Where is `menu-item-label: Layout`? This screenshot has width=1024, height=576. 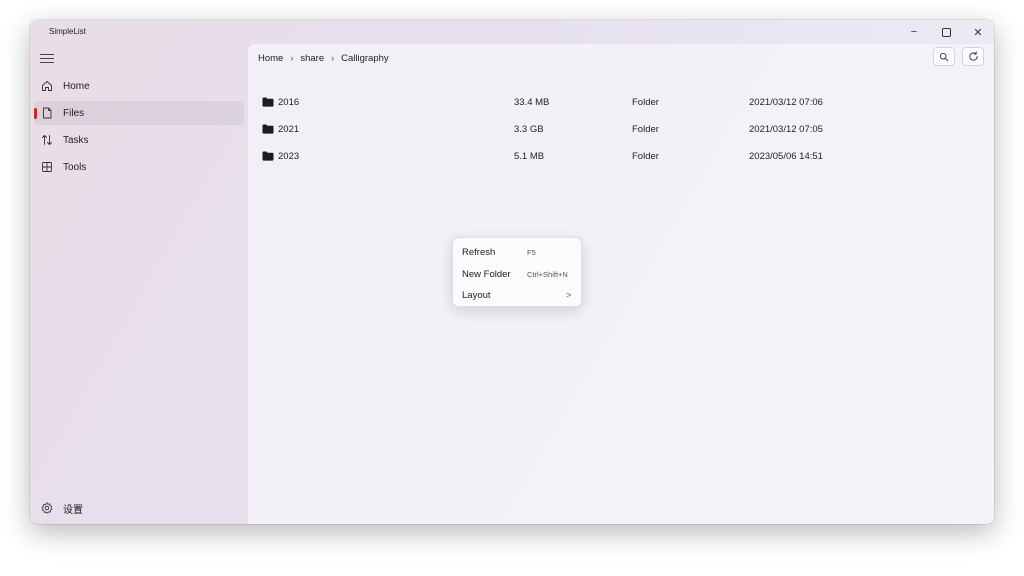
menu-item-label: Layout is located at coordinates (476, 295).